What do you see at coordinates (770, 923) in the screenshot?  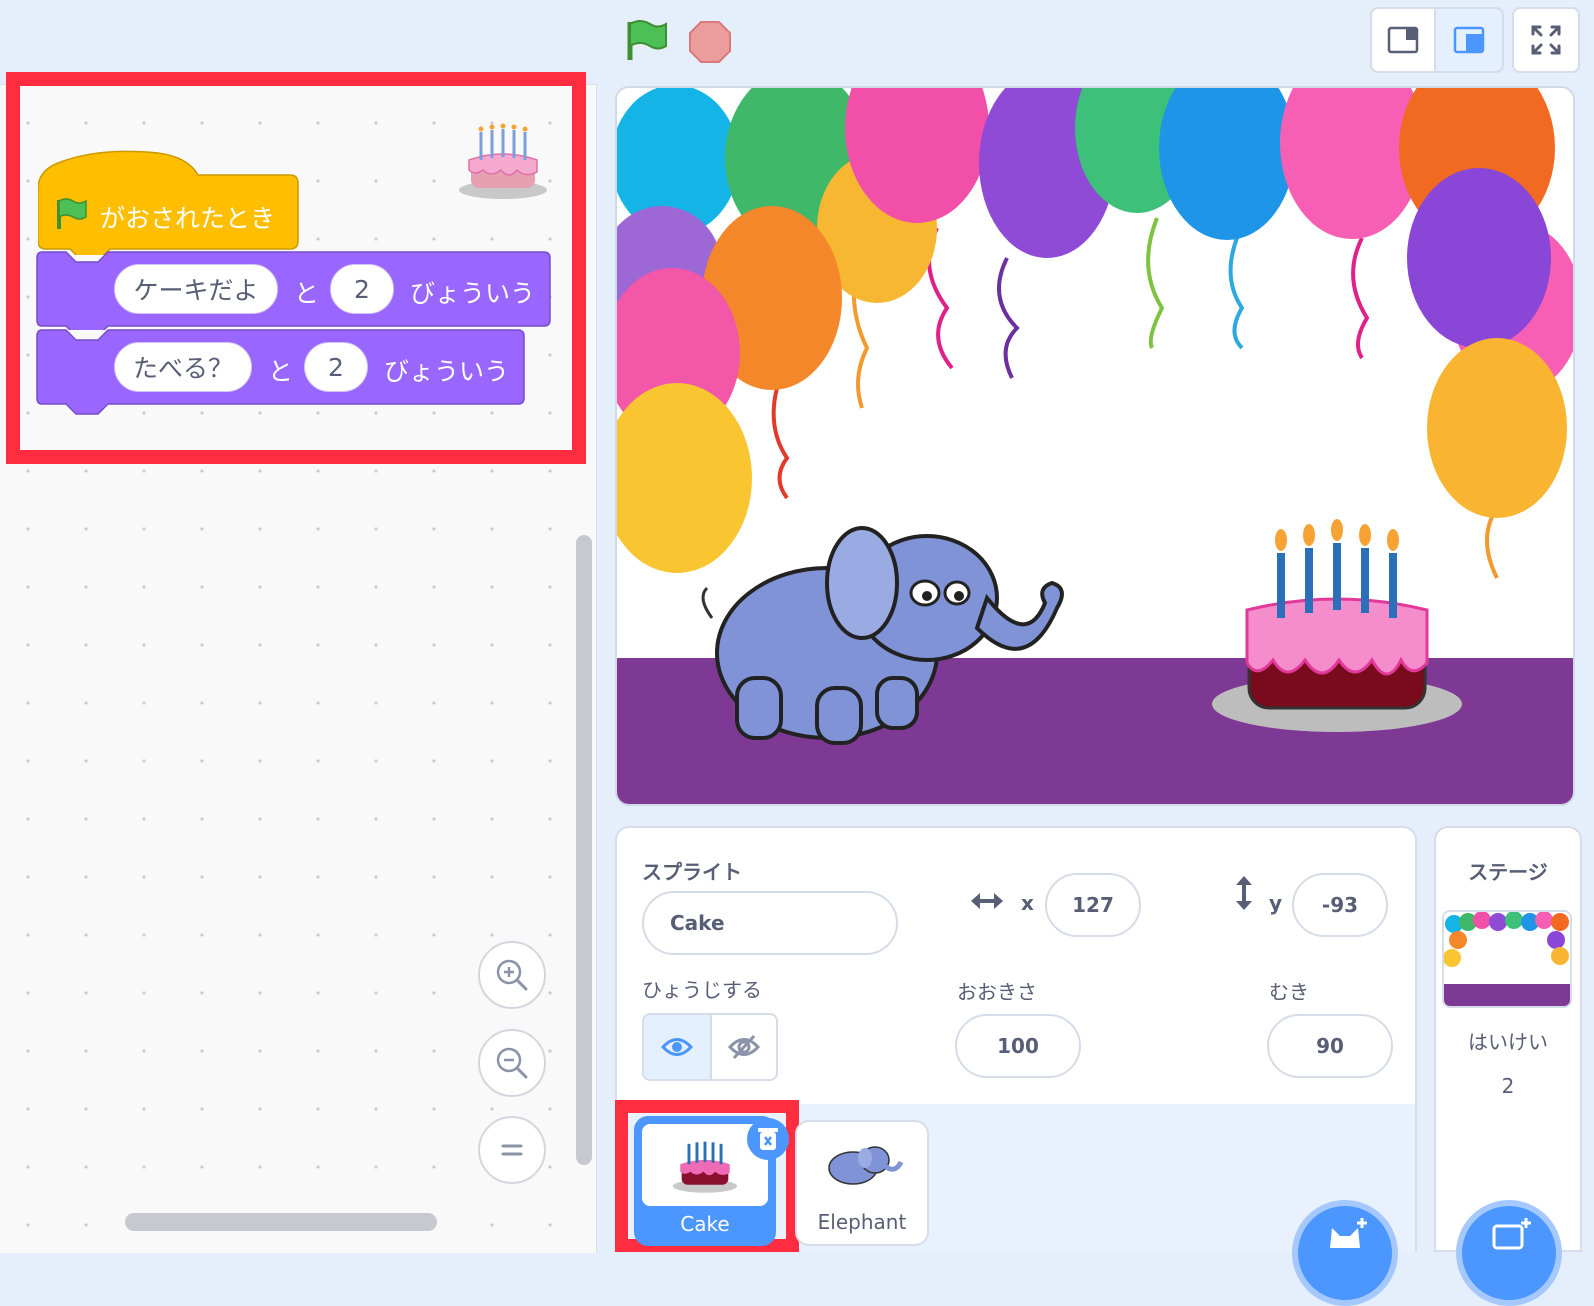 I see `sprite-name-input: Cake` at bounding box center [770, 923].